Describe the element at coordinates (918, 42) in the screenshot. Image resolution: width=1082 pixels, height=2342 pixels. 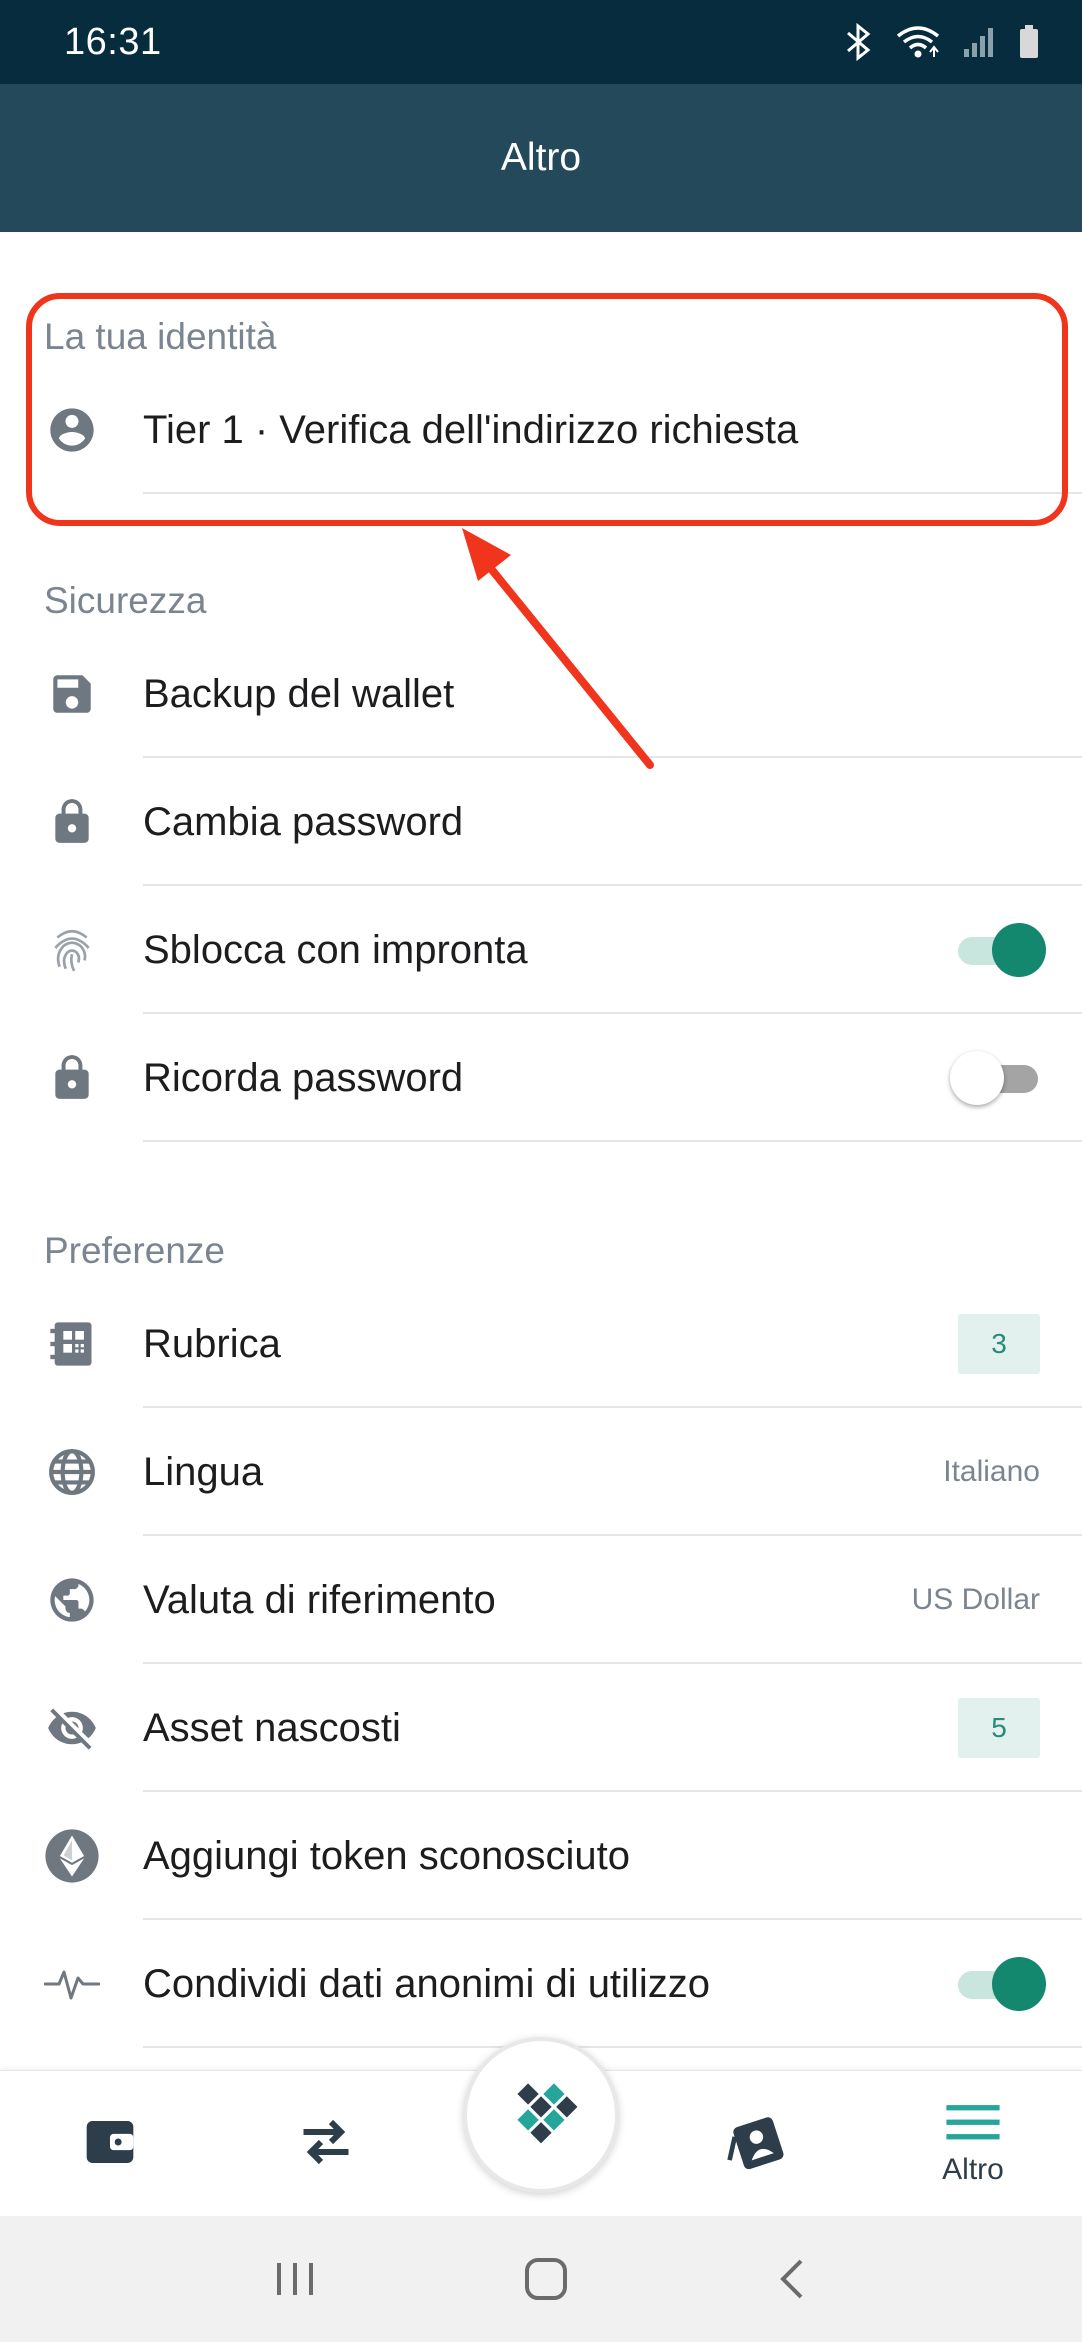
I see `wifi-icon` at that location.